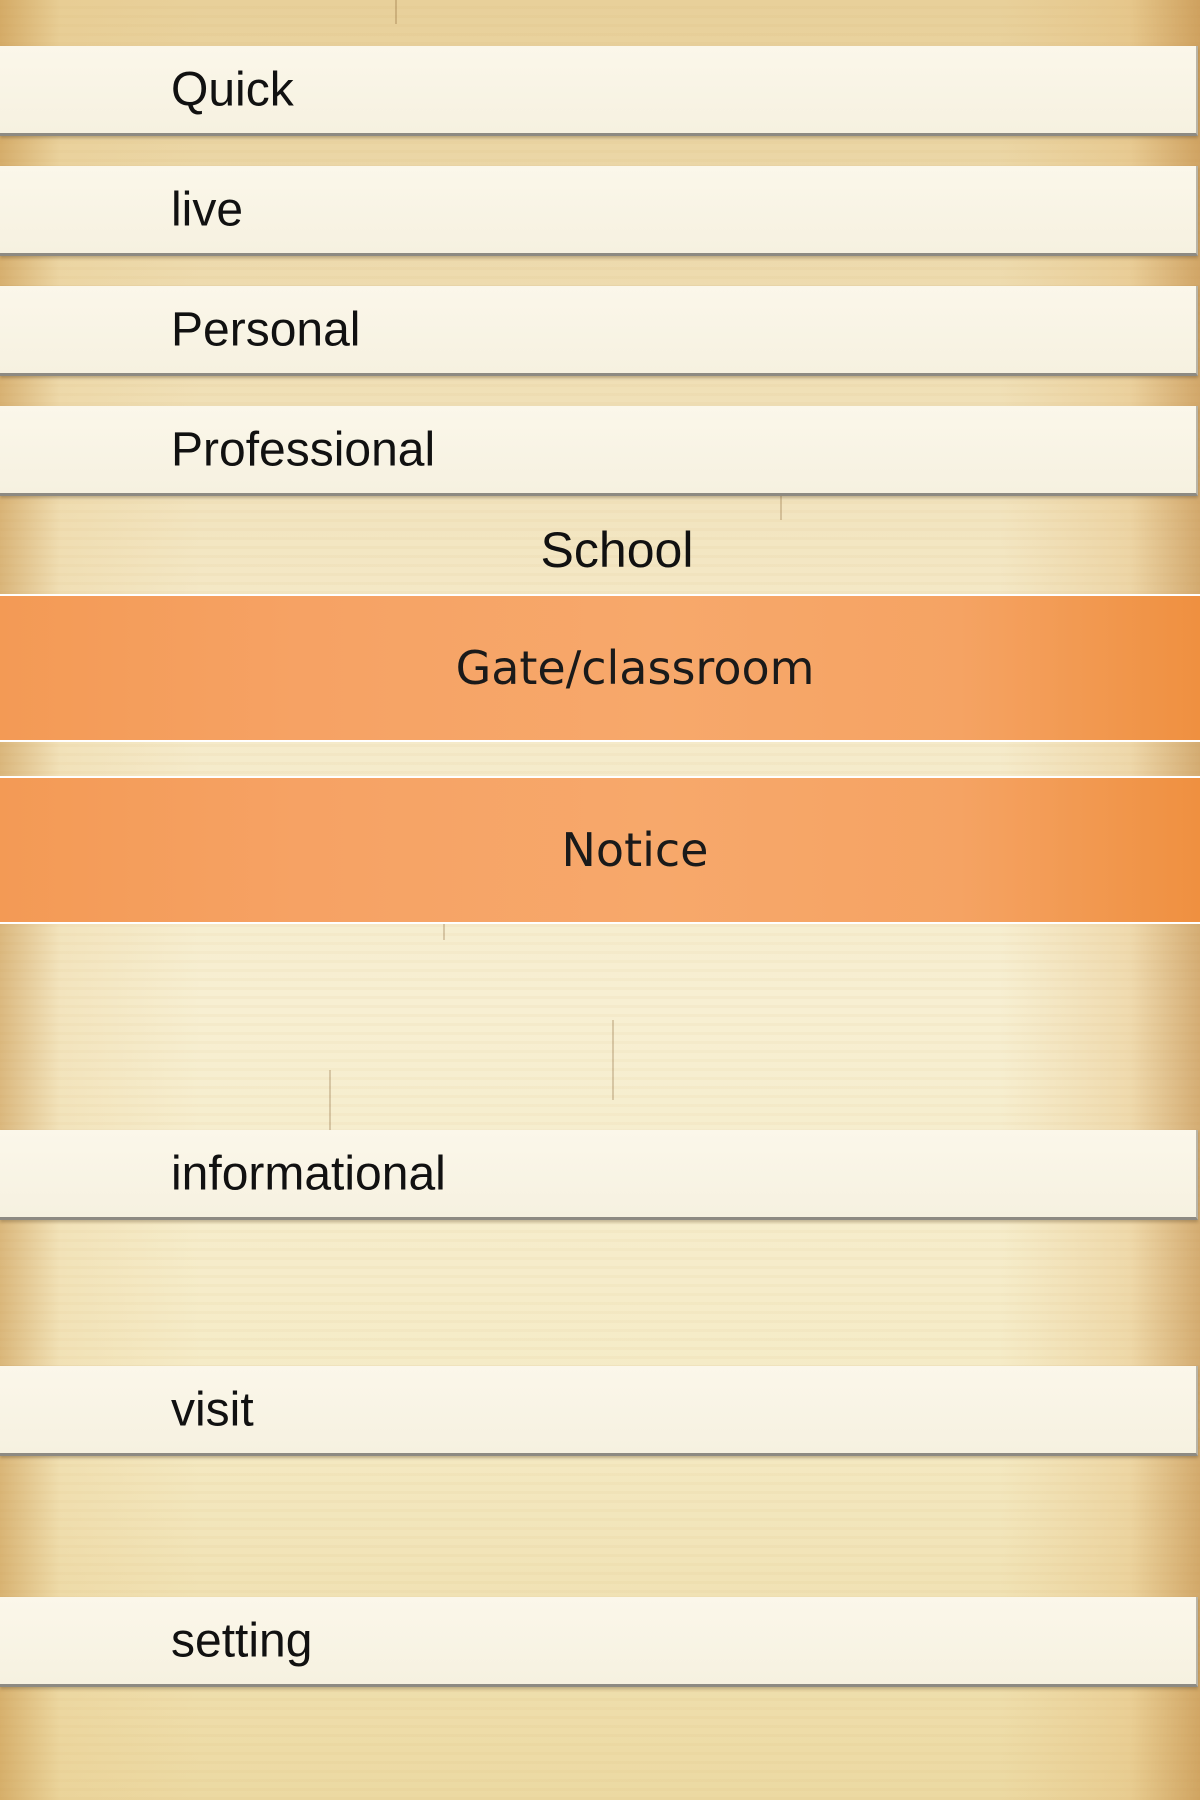 The image size is (1200, 1800). What do you see at coordinates (599, 91) in the screenshot?
I see `menu-item-quick: Quick` at bounding box center [599, 91].